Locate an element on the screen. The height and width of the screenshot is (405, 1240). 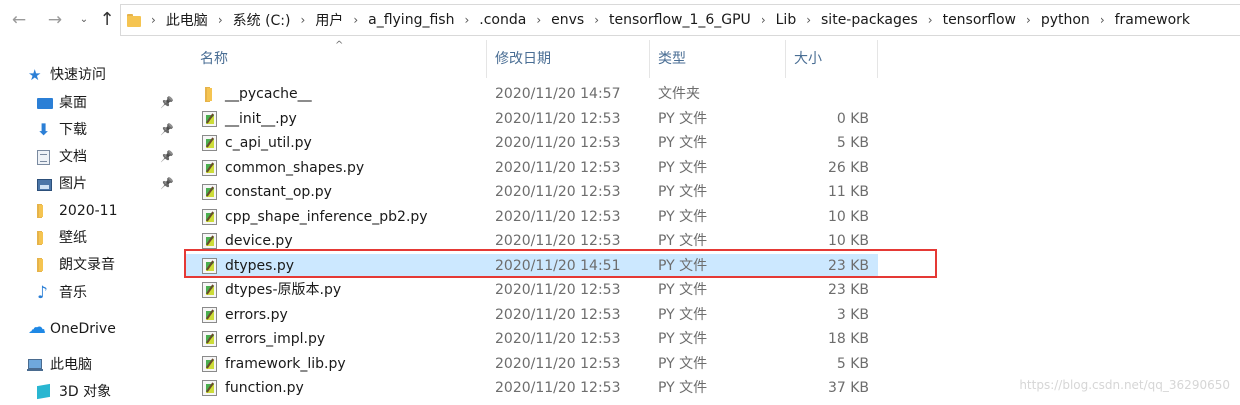
nav-item: 2020-11 is located at coordinates (92, 211).